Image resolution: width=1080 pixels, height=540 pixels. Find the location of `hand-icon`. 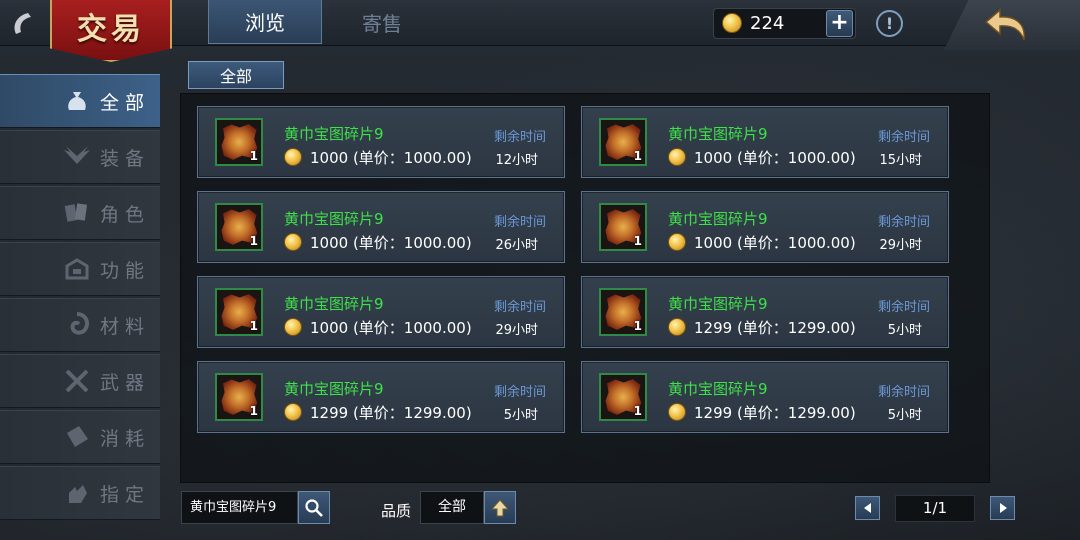

hand-icon is located at coordinates (77, 493).